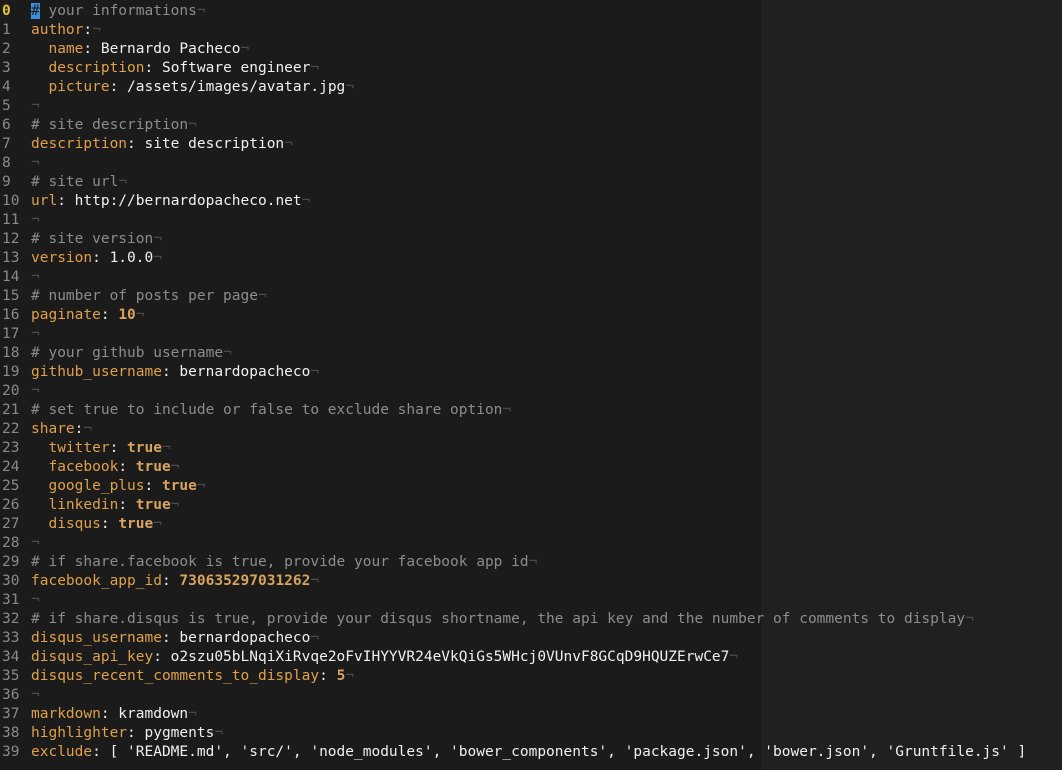 This screenshot has width=1062, height=770. I want to click on token-key: share, so click(53, 429).